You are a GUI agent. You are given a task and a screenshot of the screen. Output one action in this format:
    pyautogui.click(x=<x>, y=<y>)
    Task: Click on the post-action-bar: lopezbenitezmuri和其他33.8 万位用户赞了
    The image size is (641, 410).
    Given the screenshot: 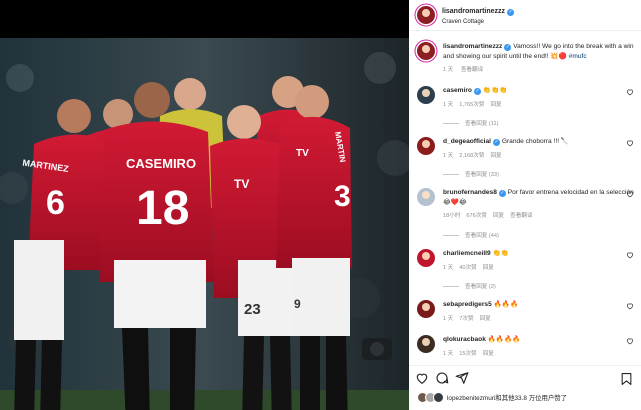 What is the action you would take?
    pyautogui.click(x=525, y=387)
    